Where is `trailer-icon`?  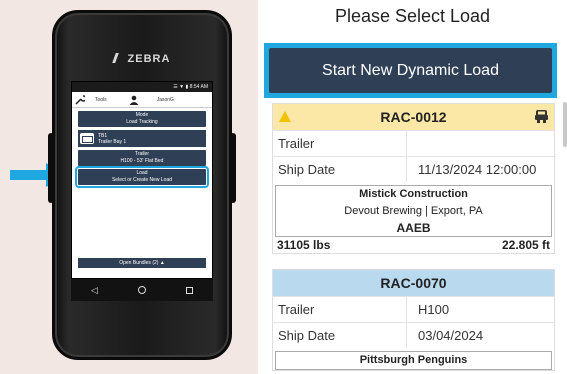
trailer-icon is located at coordinates (87, 138).